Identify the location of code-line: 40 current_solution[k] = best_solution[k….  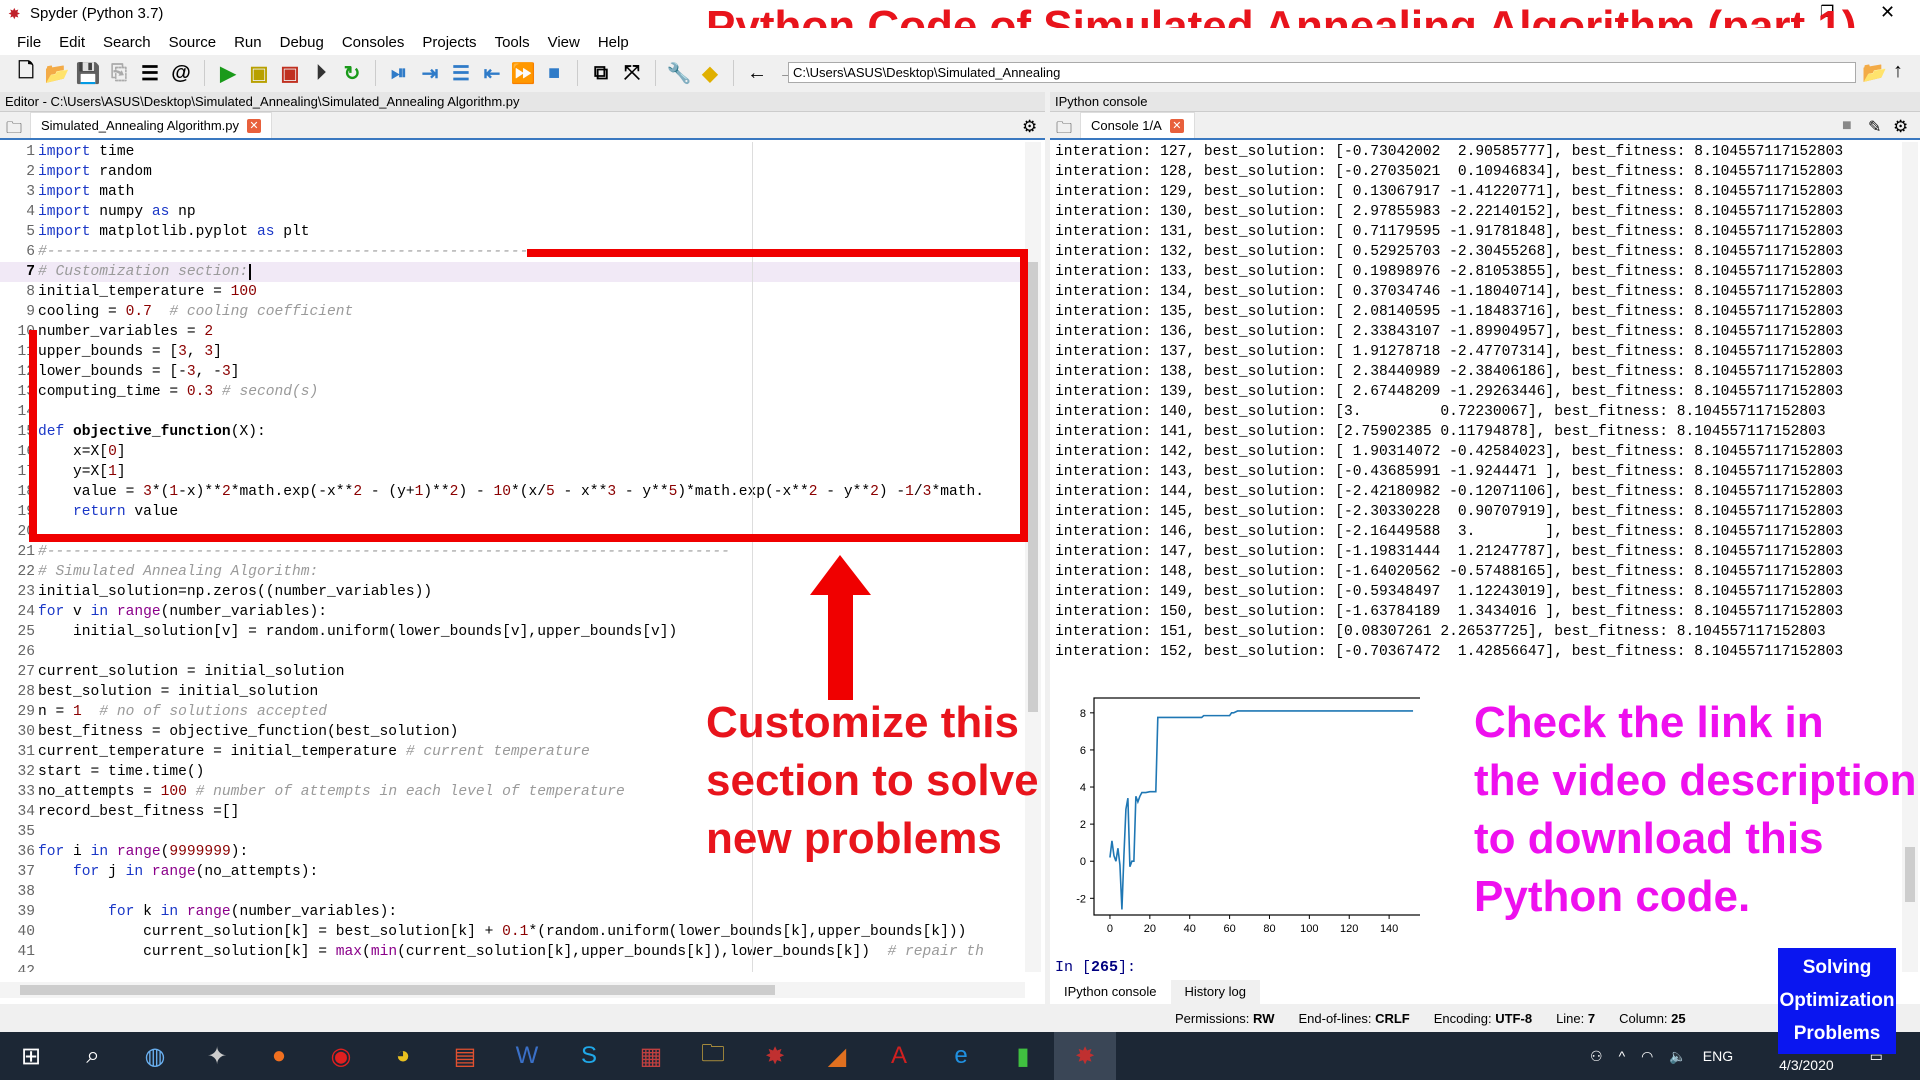
(511, 932).